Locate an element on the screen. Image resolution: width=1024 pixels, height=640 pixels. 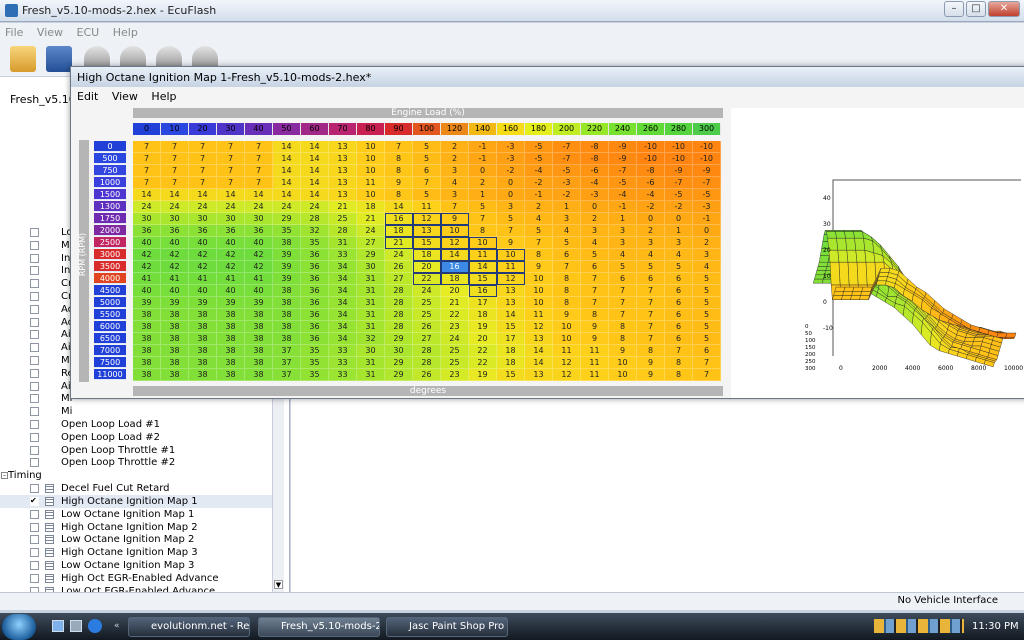
table-cell: -9 is located at coordinates (623, 147).